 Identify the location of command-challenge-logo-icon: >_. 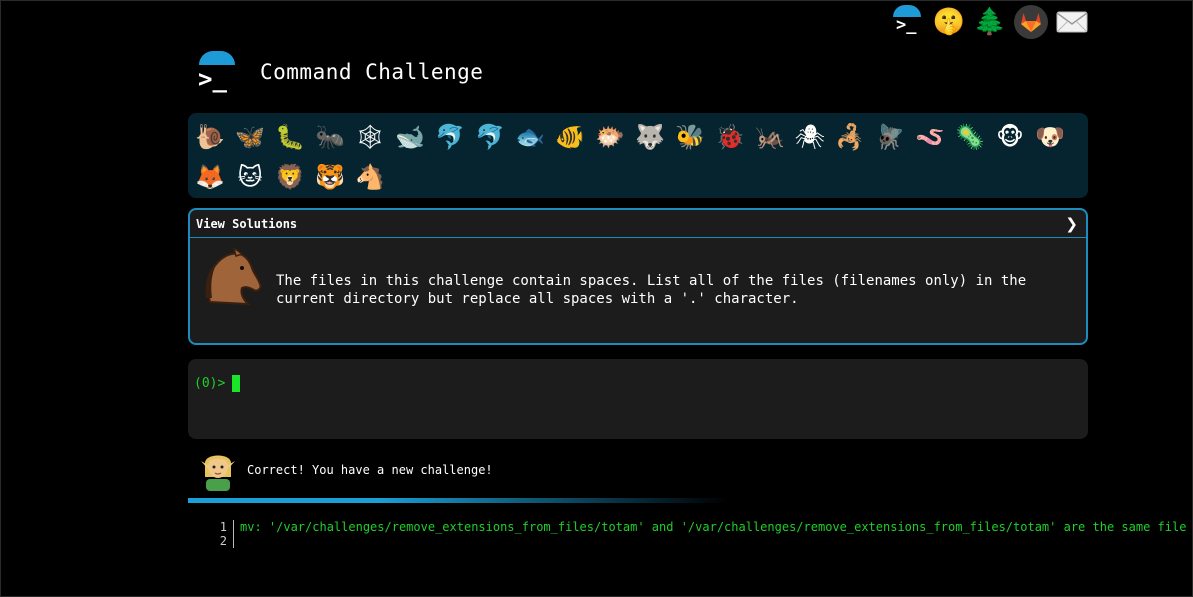
(217, 72).